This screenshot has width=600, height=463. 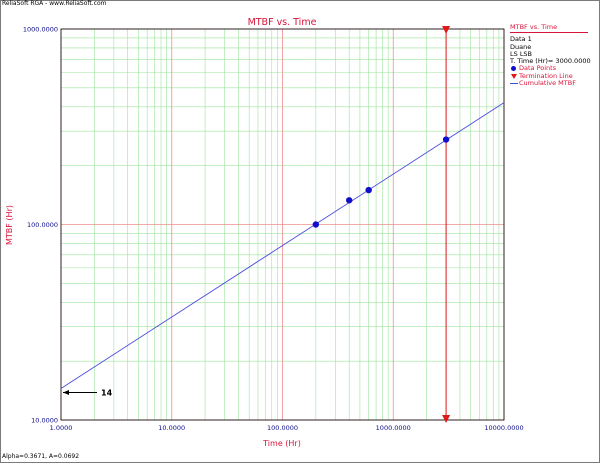 I want to click on x-tick-label: 1000.0000, so click(x=393, y=428).